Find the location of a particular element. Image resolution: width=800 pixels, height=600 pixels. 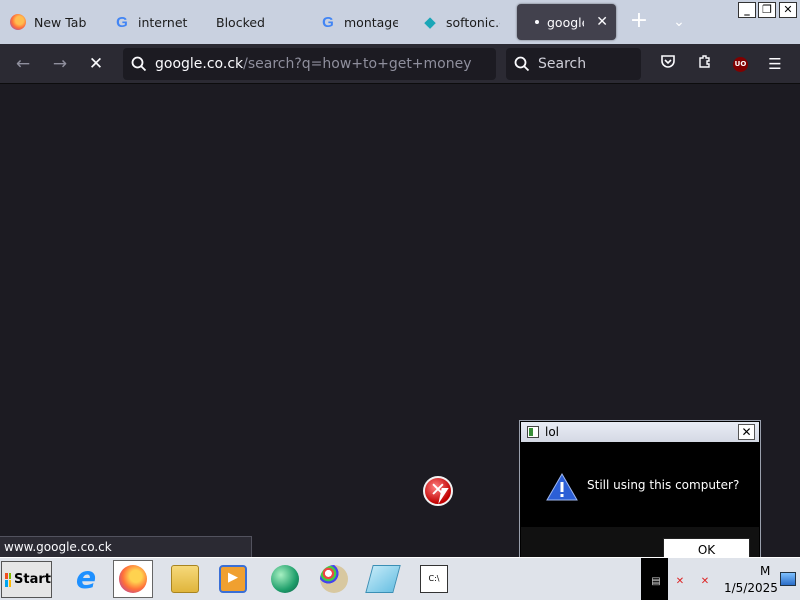

tab-montage: G montage p is located at coordinates (359, 22).